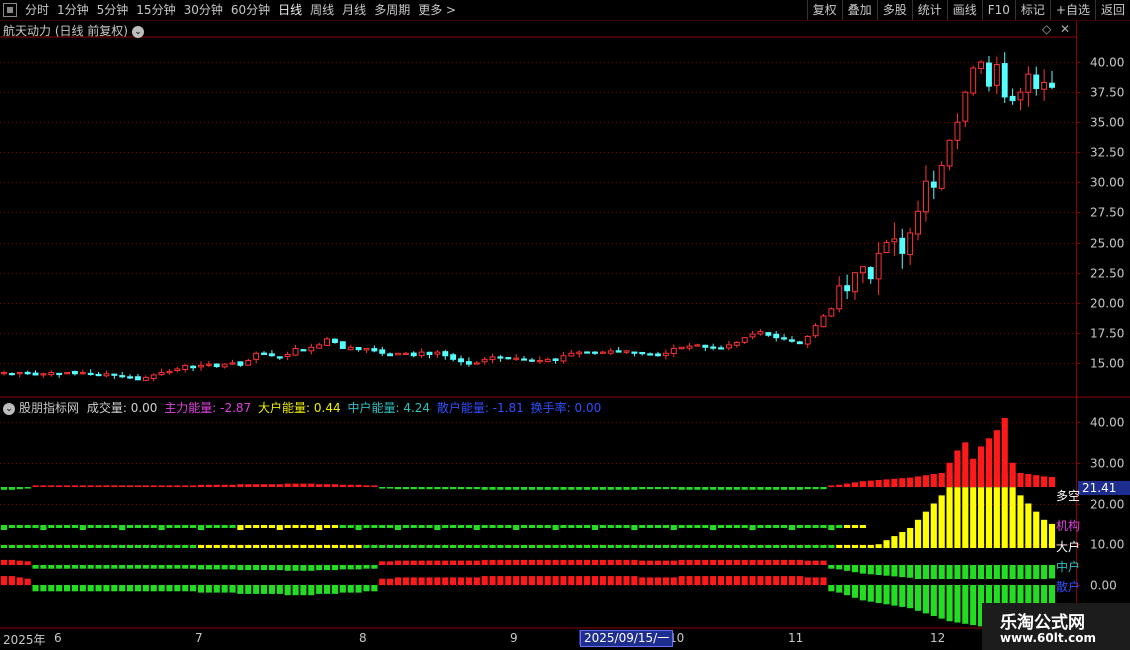  I want to click on cursor-value-badge: 21.41, so click(1104, 488).